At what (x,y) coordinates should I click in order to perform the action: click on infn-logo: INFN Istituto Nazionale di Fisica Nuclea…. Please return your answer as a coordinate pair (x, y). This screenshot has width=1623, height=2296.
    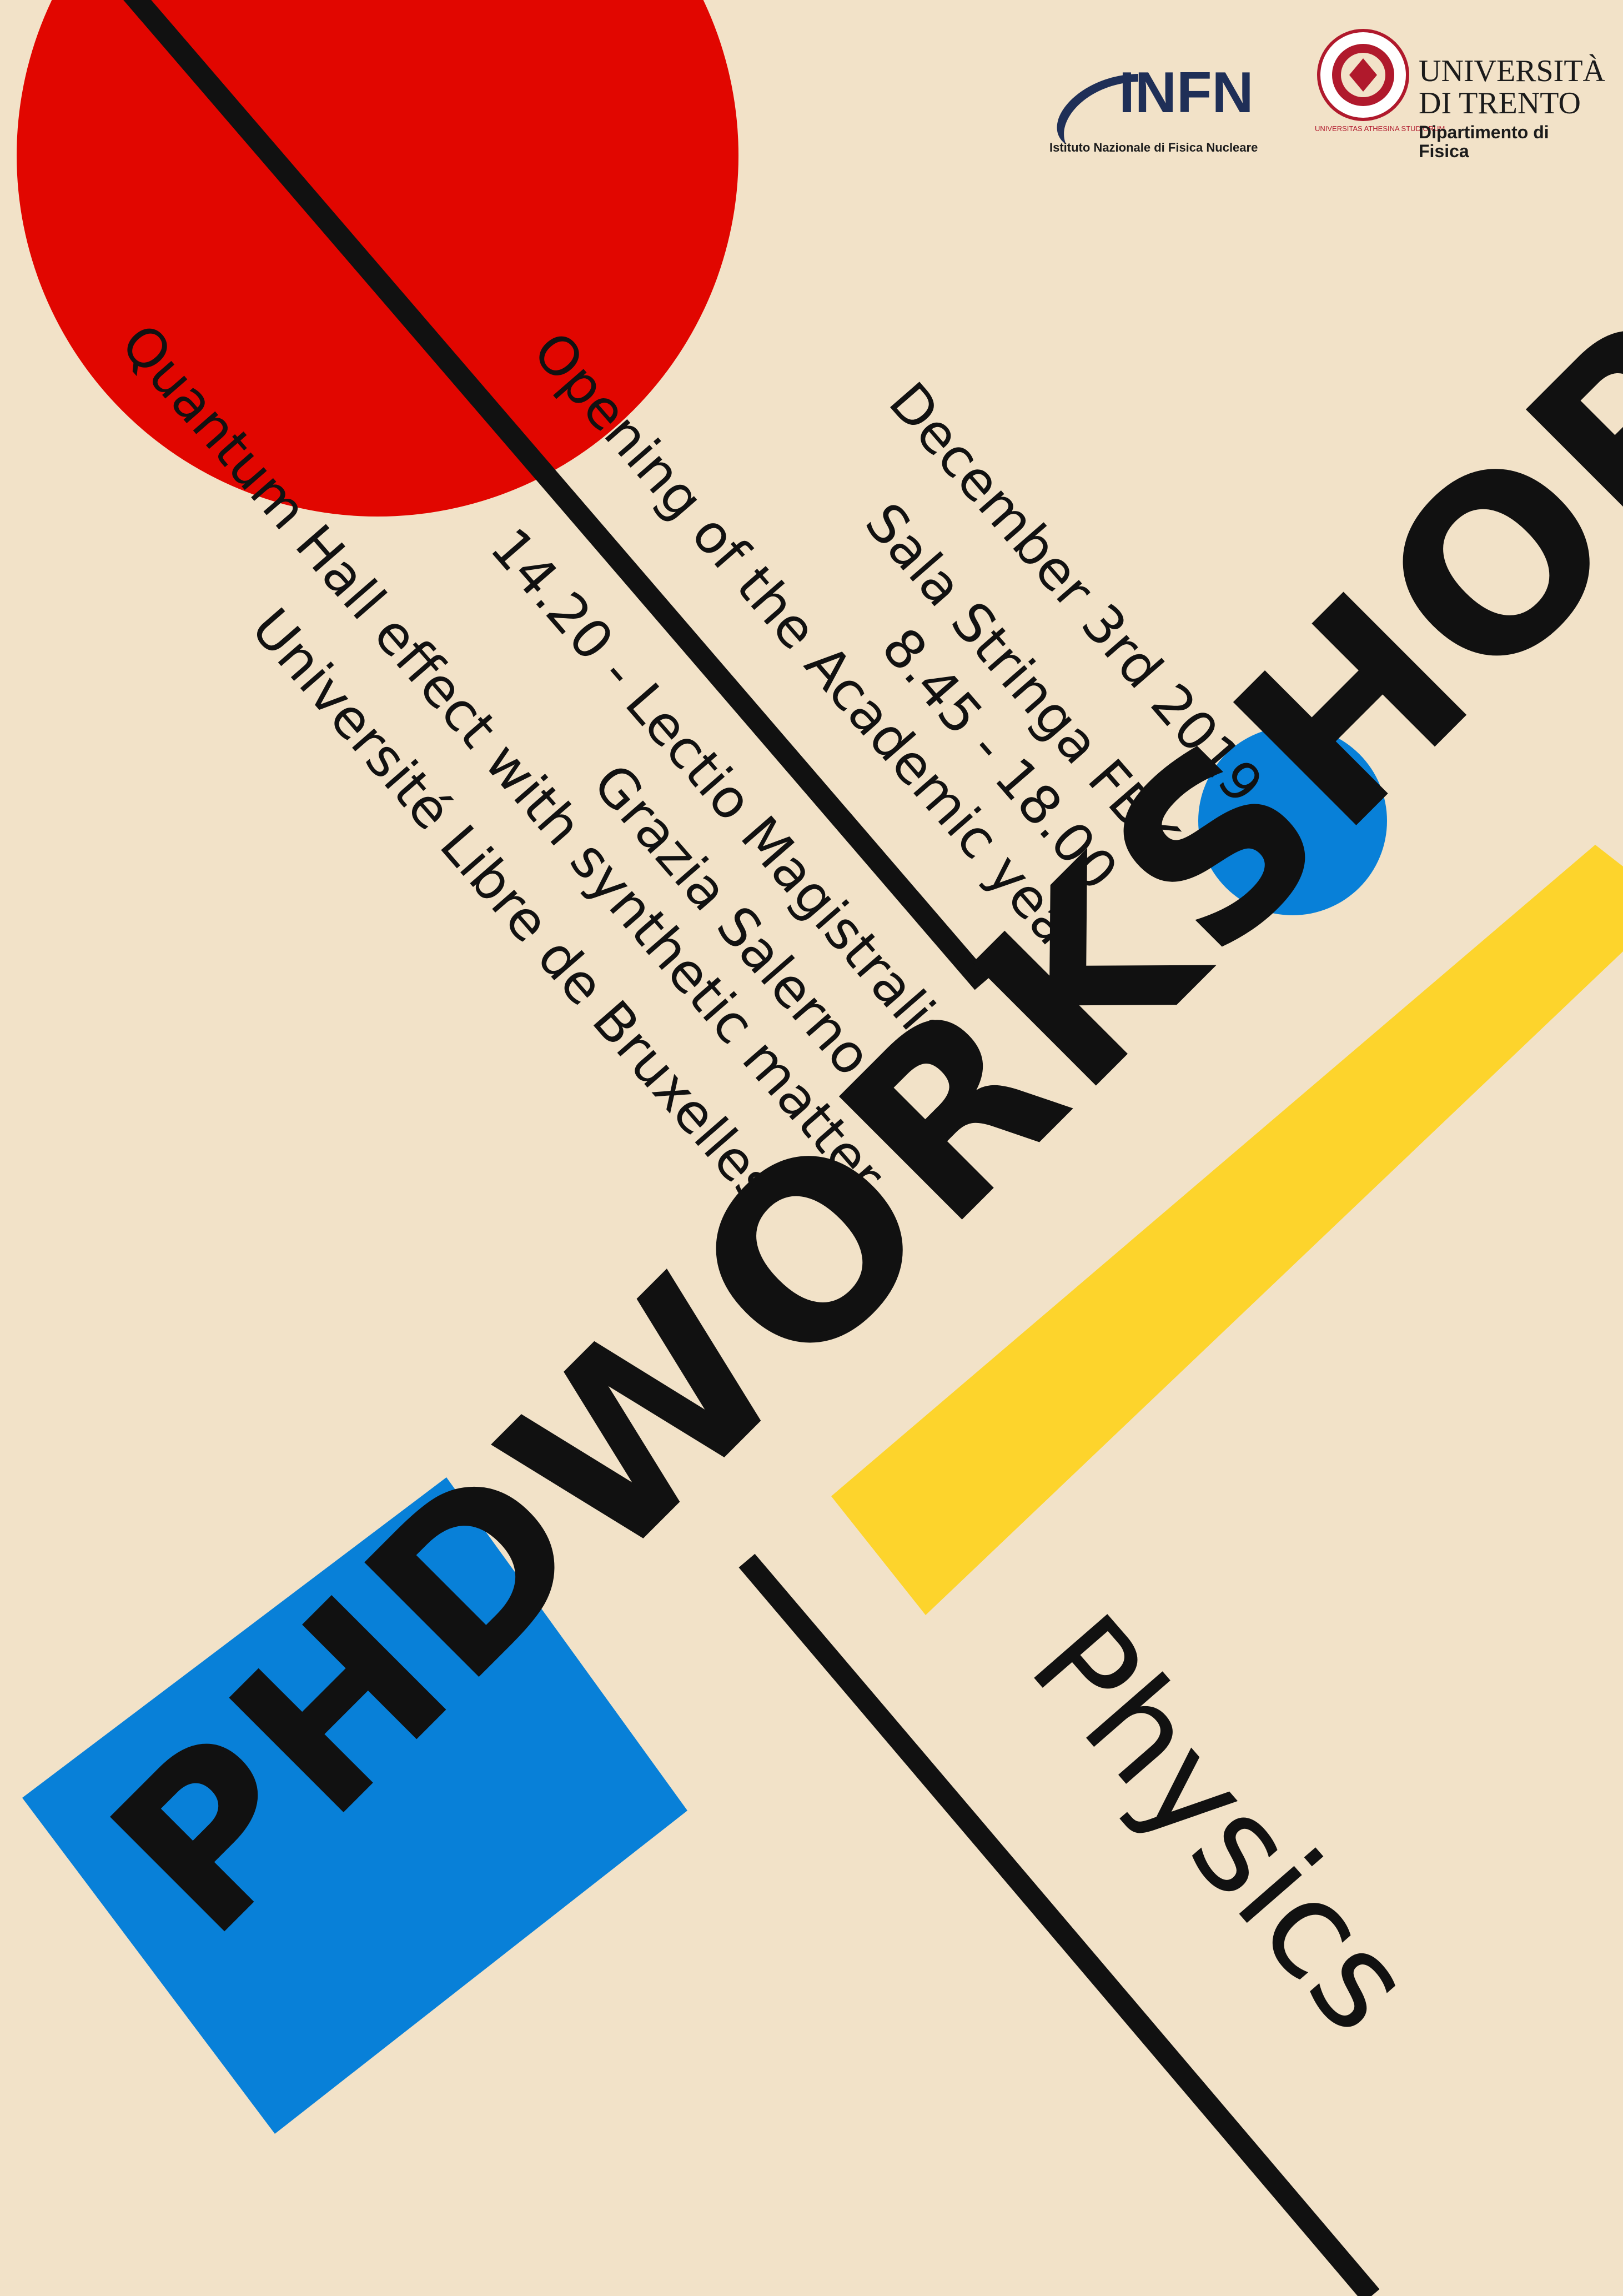
    Looking at the image, I should click on (1161, 111).